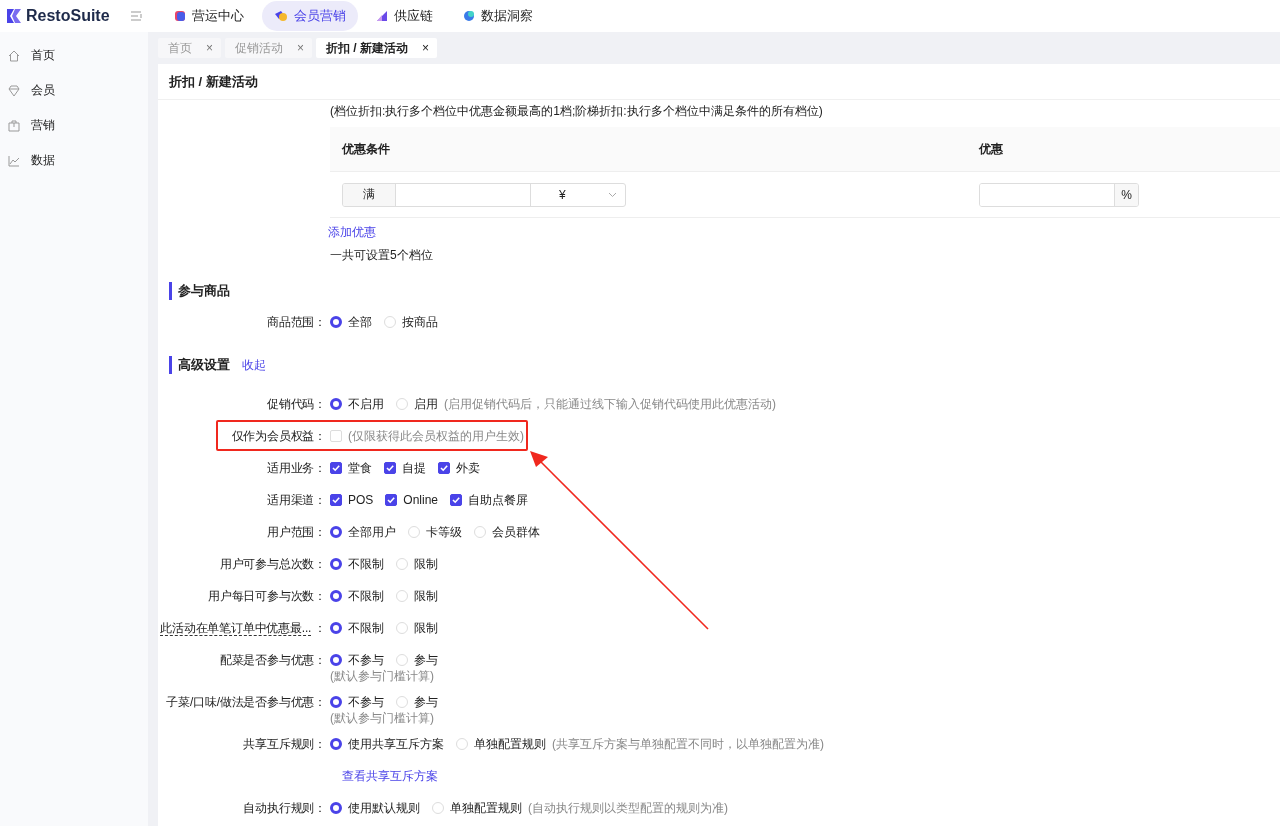 The image size is (1280, 826). I want to click on limit-note: 一共可设置5个档位, so click(381, 255).